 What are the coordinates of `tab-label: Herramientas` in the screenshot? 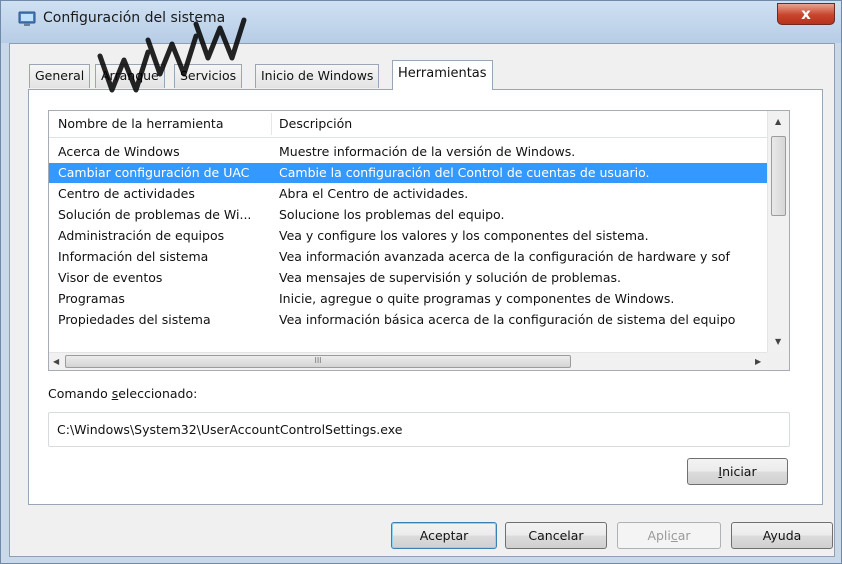 It's located at (442, 73).